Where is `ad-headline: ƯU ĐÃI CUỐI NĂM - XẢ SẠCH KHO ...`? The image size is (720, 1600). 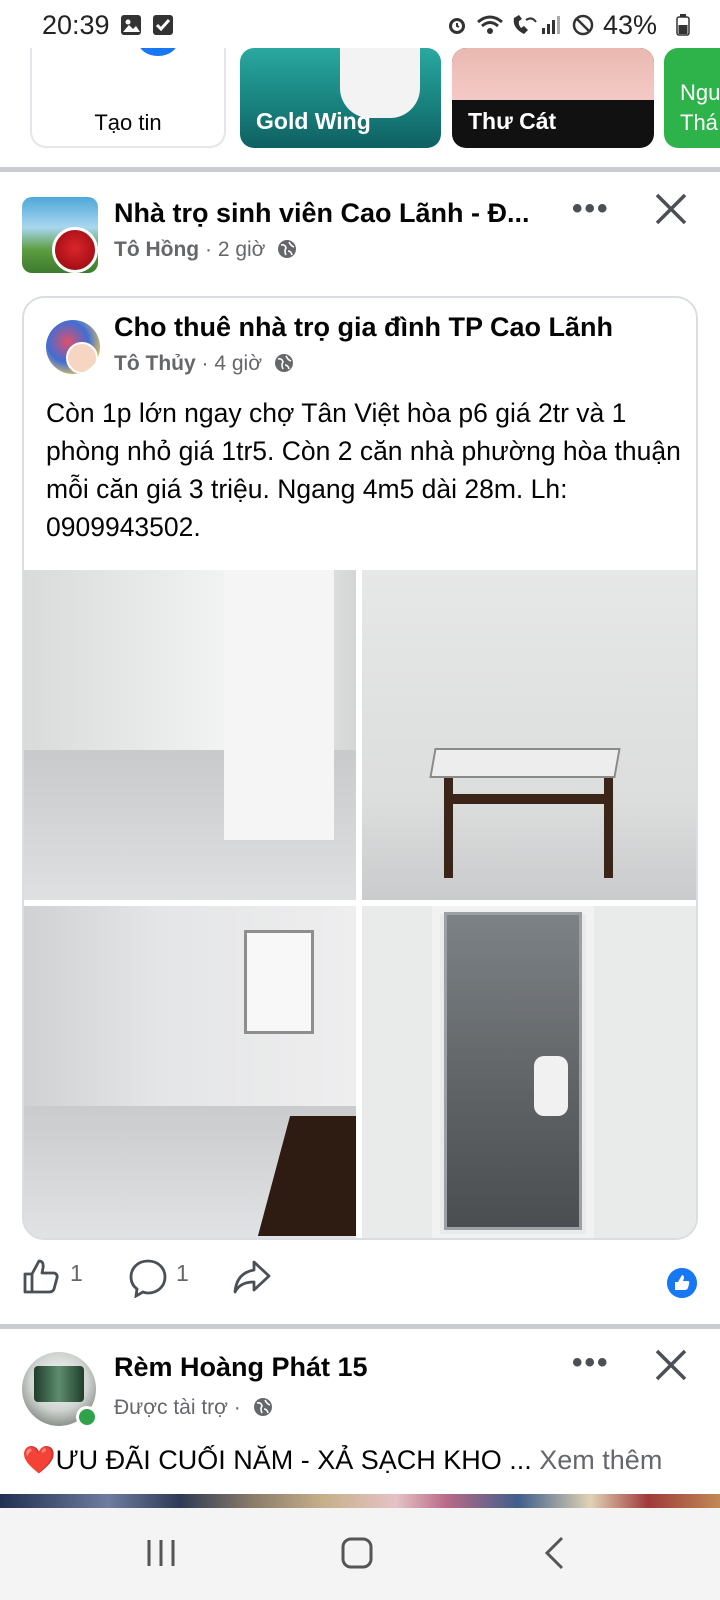 ad-headline: ƯU ĐÃI CUỐI NĂM - XẢ SẠCH KHO ... is located at coordinates (293, 1460).